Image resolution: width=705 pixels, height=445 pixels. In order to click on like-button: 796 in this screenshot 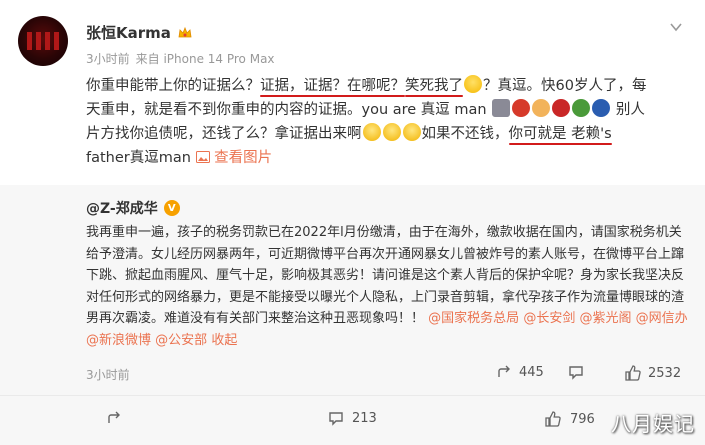, I will do `click(569, 419)`.